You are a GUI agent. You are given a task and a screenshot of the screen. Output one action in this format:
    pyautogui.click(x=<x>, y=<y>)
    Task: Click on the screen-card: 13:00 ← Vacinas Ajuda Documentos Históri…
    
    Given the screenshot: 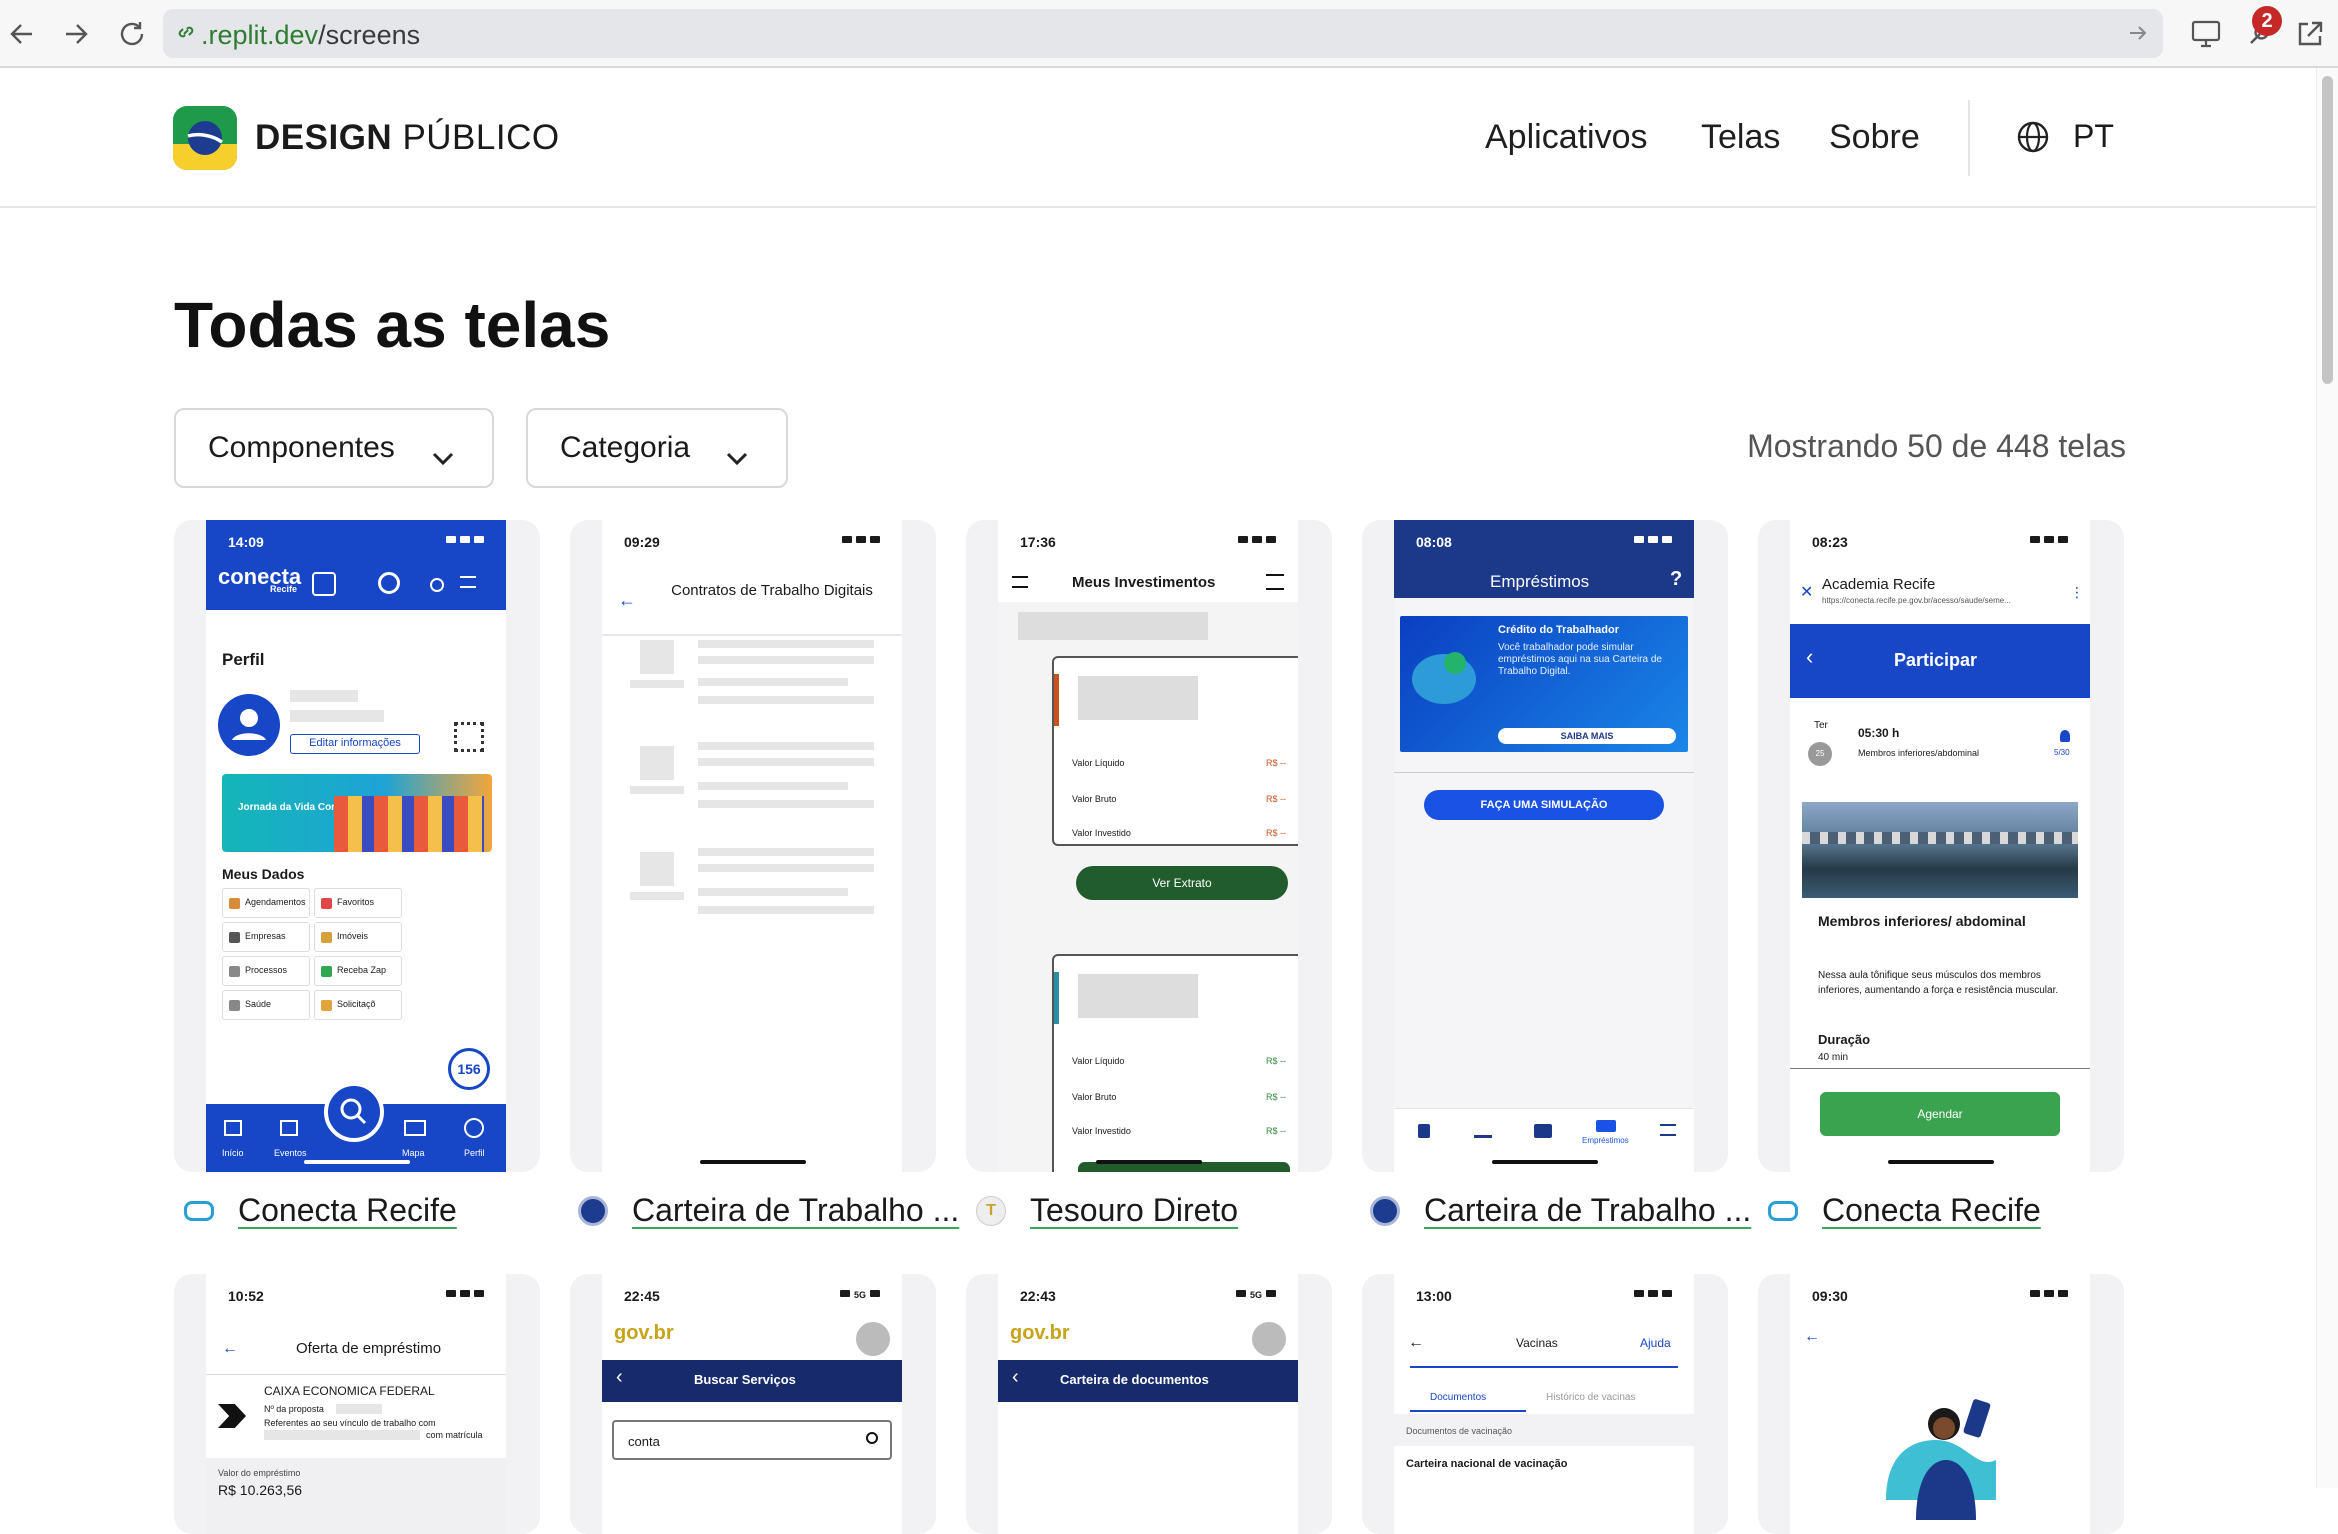 What is the action you would take?
    pyautogui.click(x=1545, y=1404)
    